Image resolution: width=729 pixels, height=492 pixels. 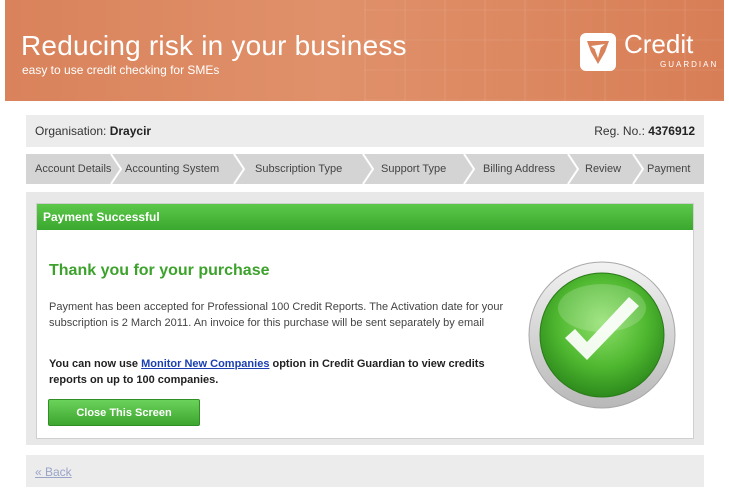 What do you see at coordinates (124, 412) in the screenshot?
I see `close-screen-button: Close This Screen` at bounding box center [124, 412].